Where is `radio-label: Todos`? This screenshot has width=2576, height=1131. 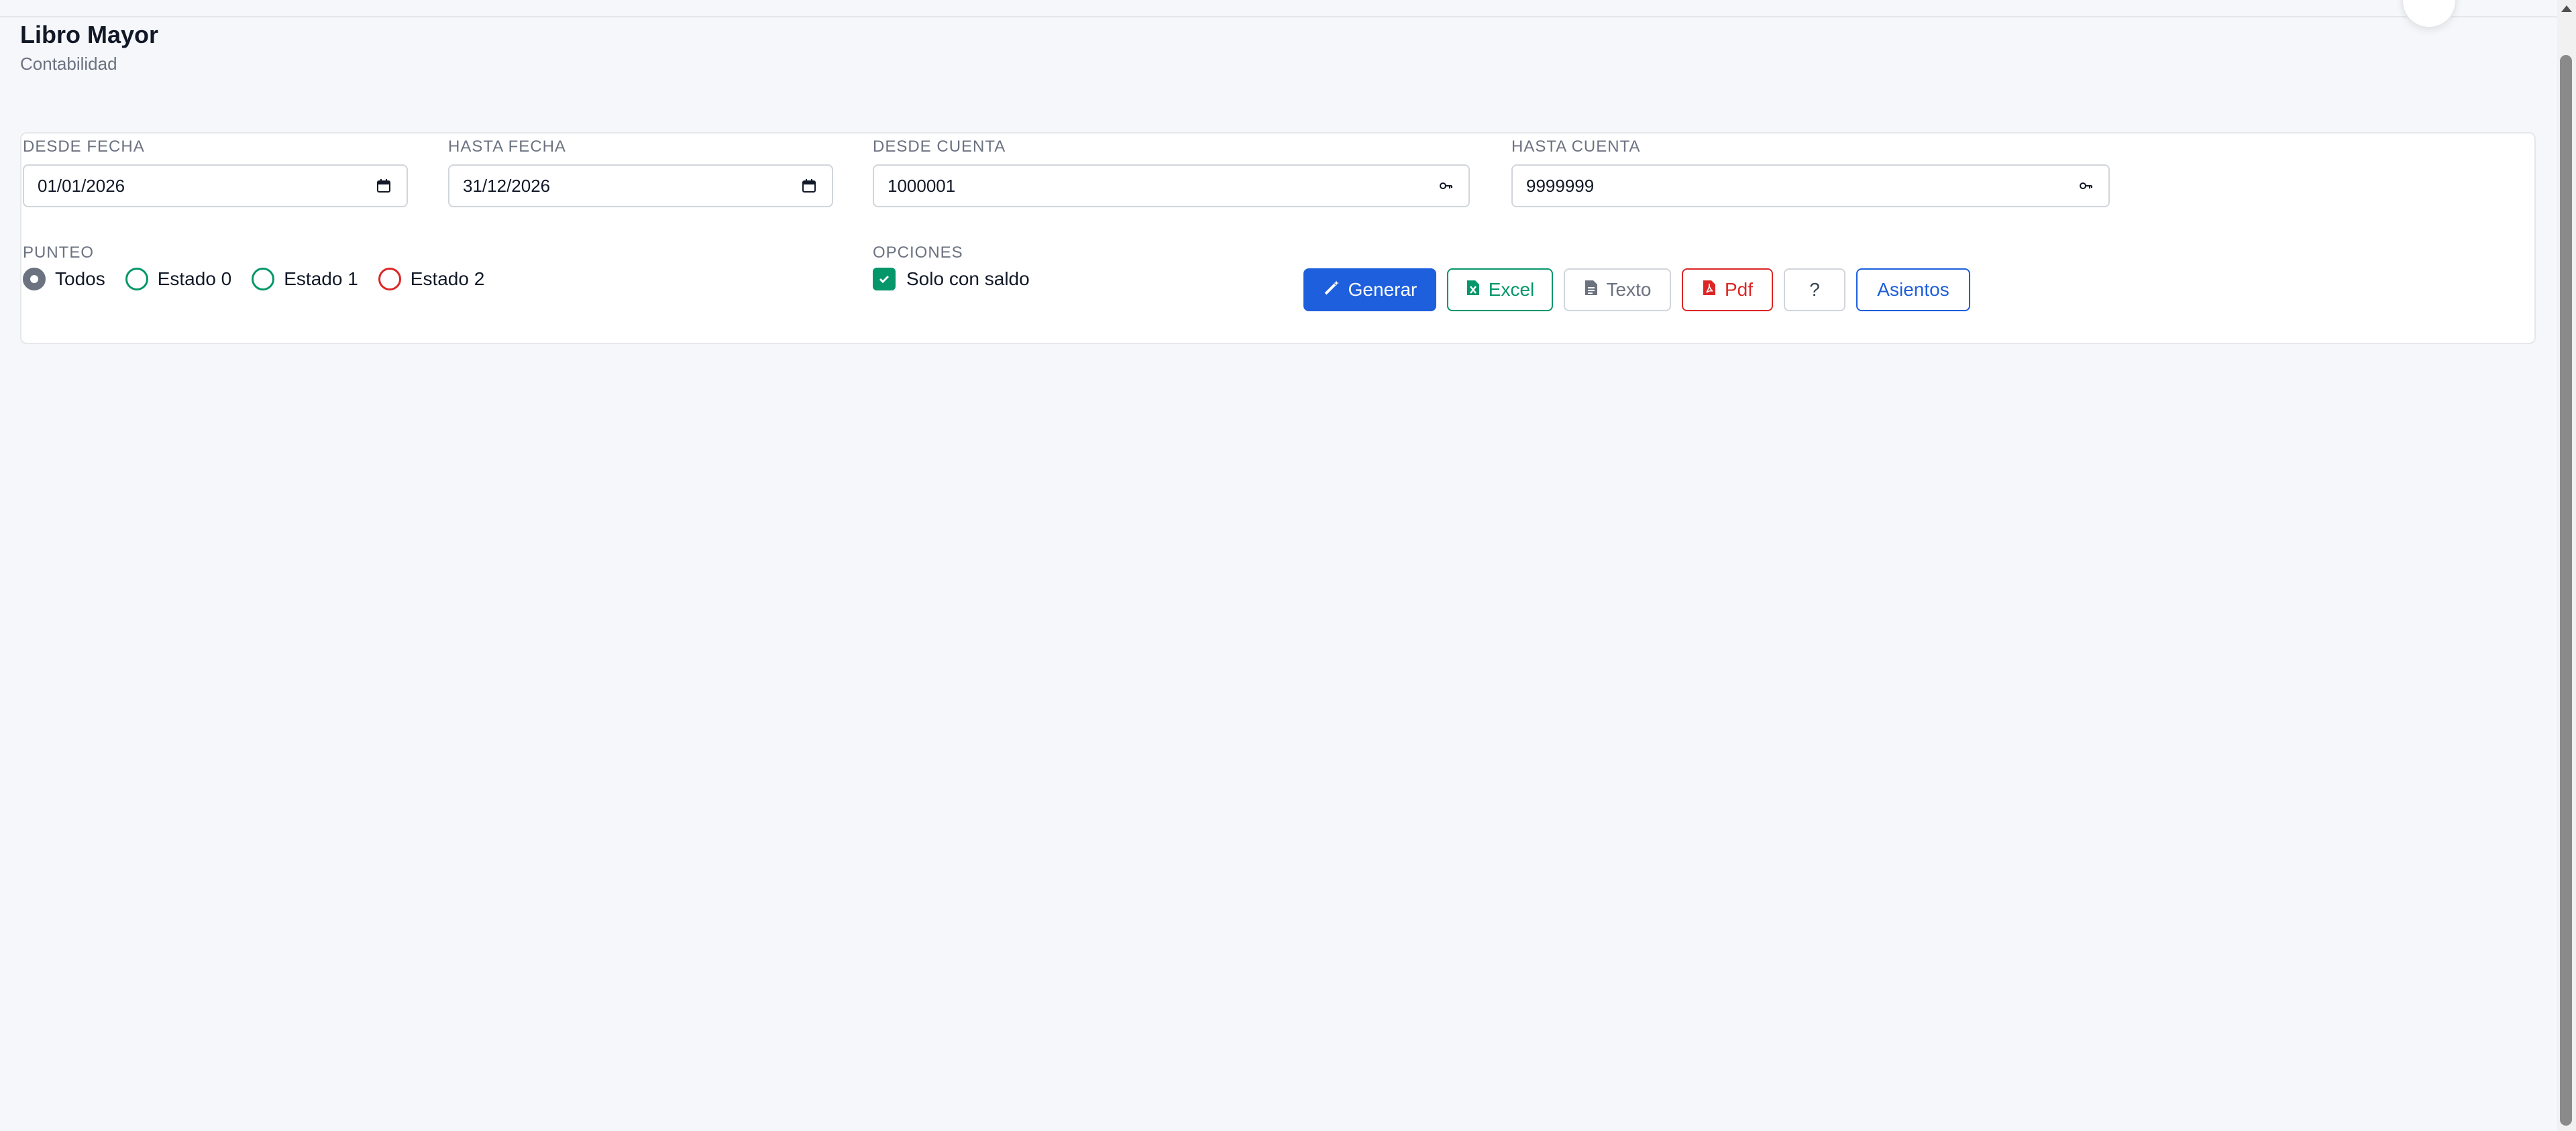
radio-label: Todos is located at coordinates (80, 278).